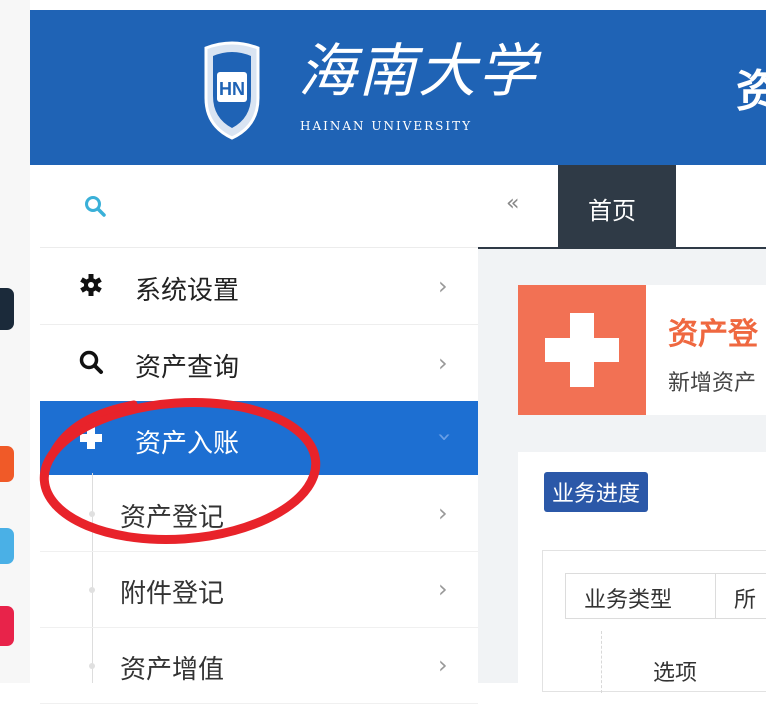 Image resolution: width=766 pixels, height=704 pixels. Describe the element at coordinates (628, 600) in the screenshot. I see `table-header-label: 业务类型` at that location.